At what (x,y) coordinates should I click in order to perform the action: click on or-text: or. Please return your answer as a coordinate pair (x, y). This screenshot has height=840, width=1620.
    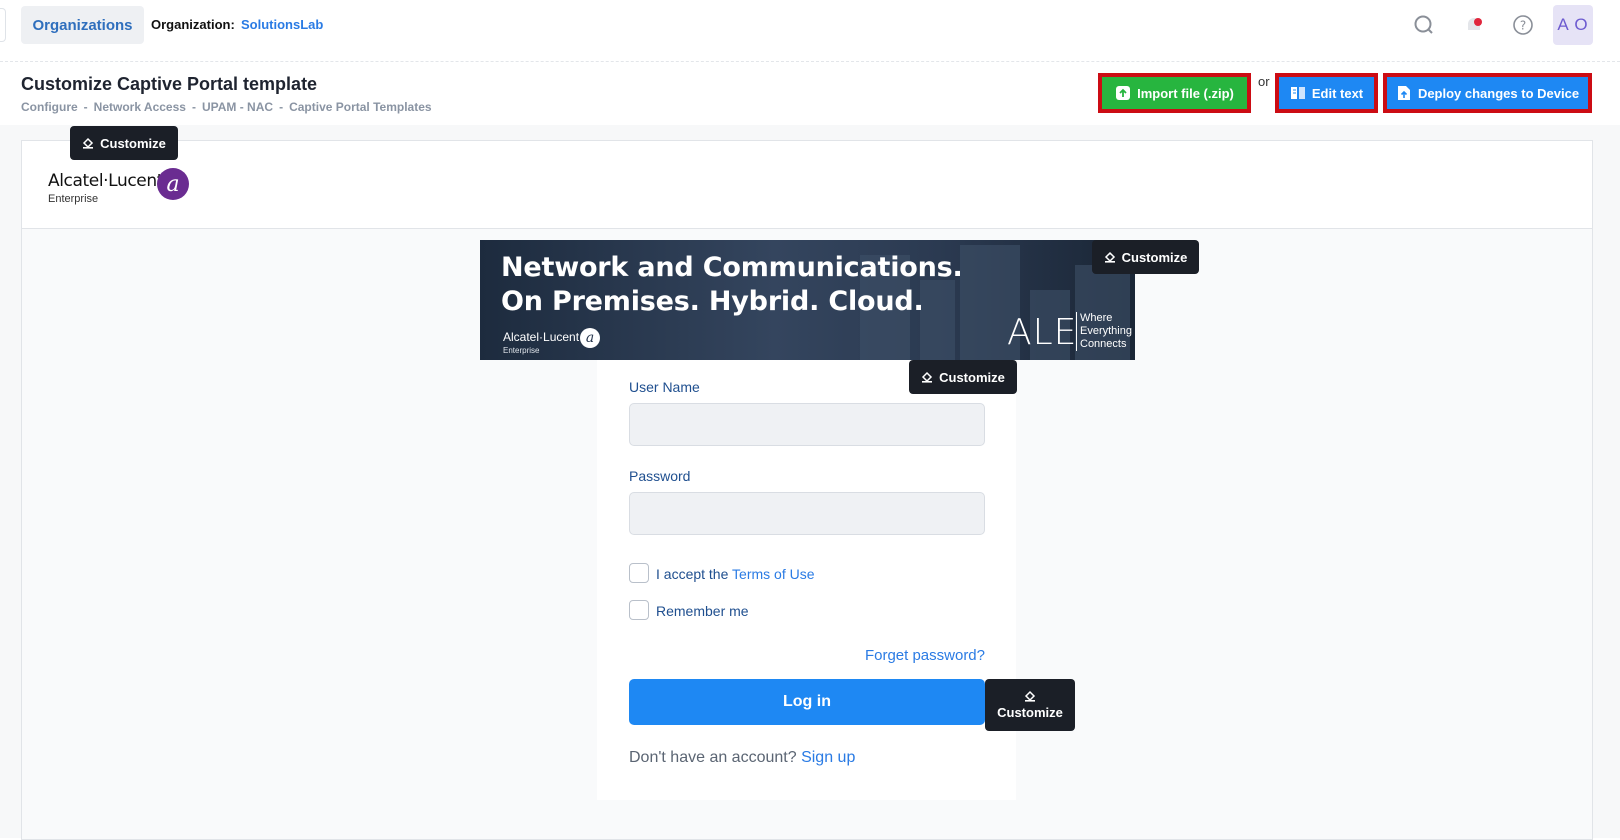
    Looking at the image, I should click on (1264, 81).